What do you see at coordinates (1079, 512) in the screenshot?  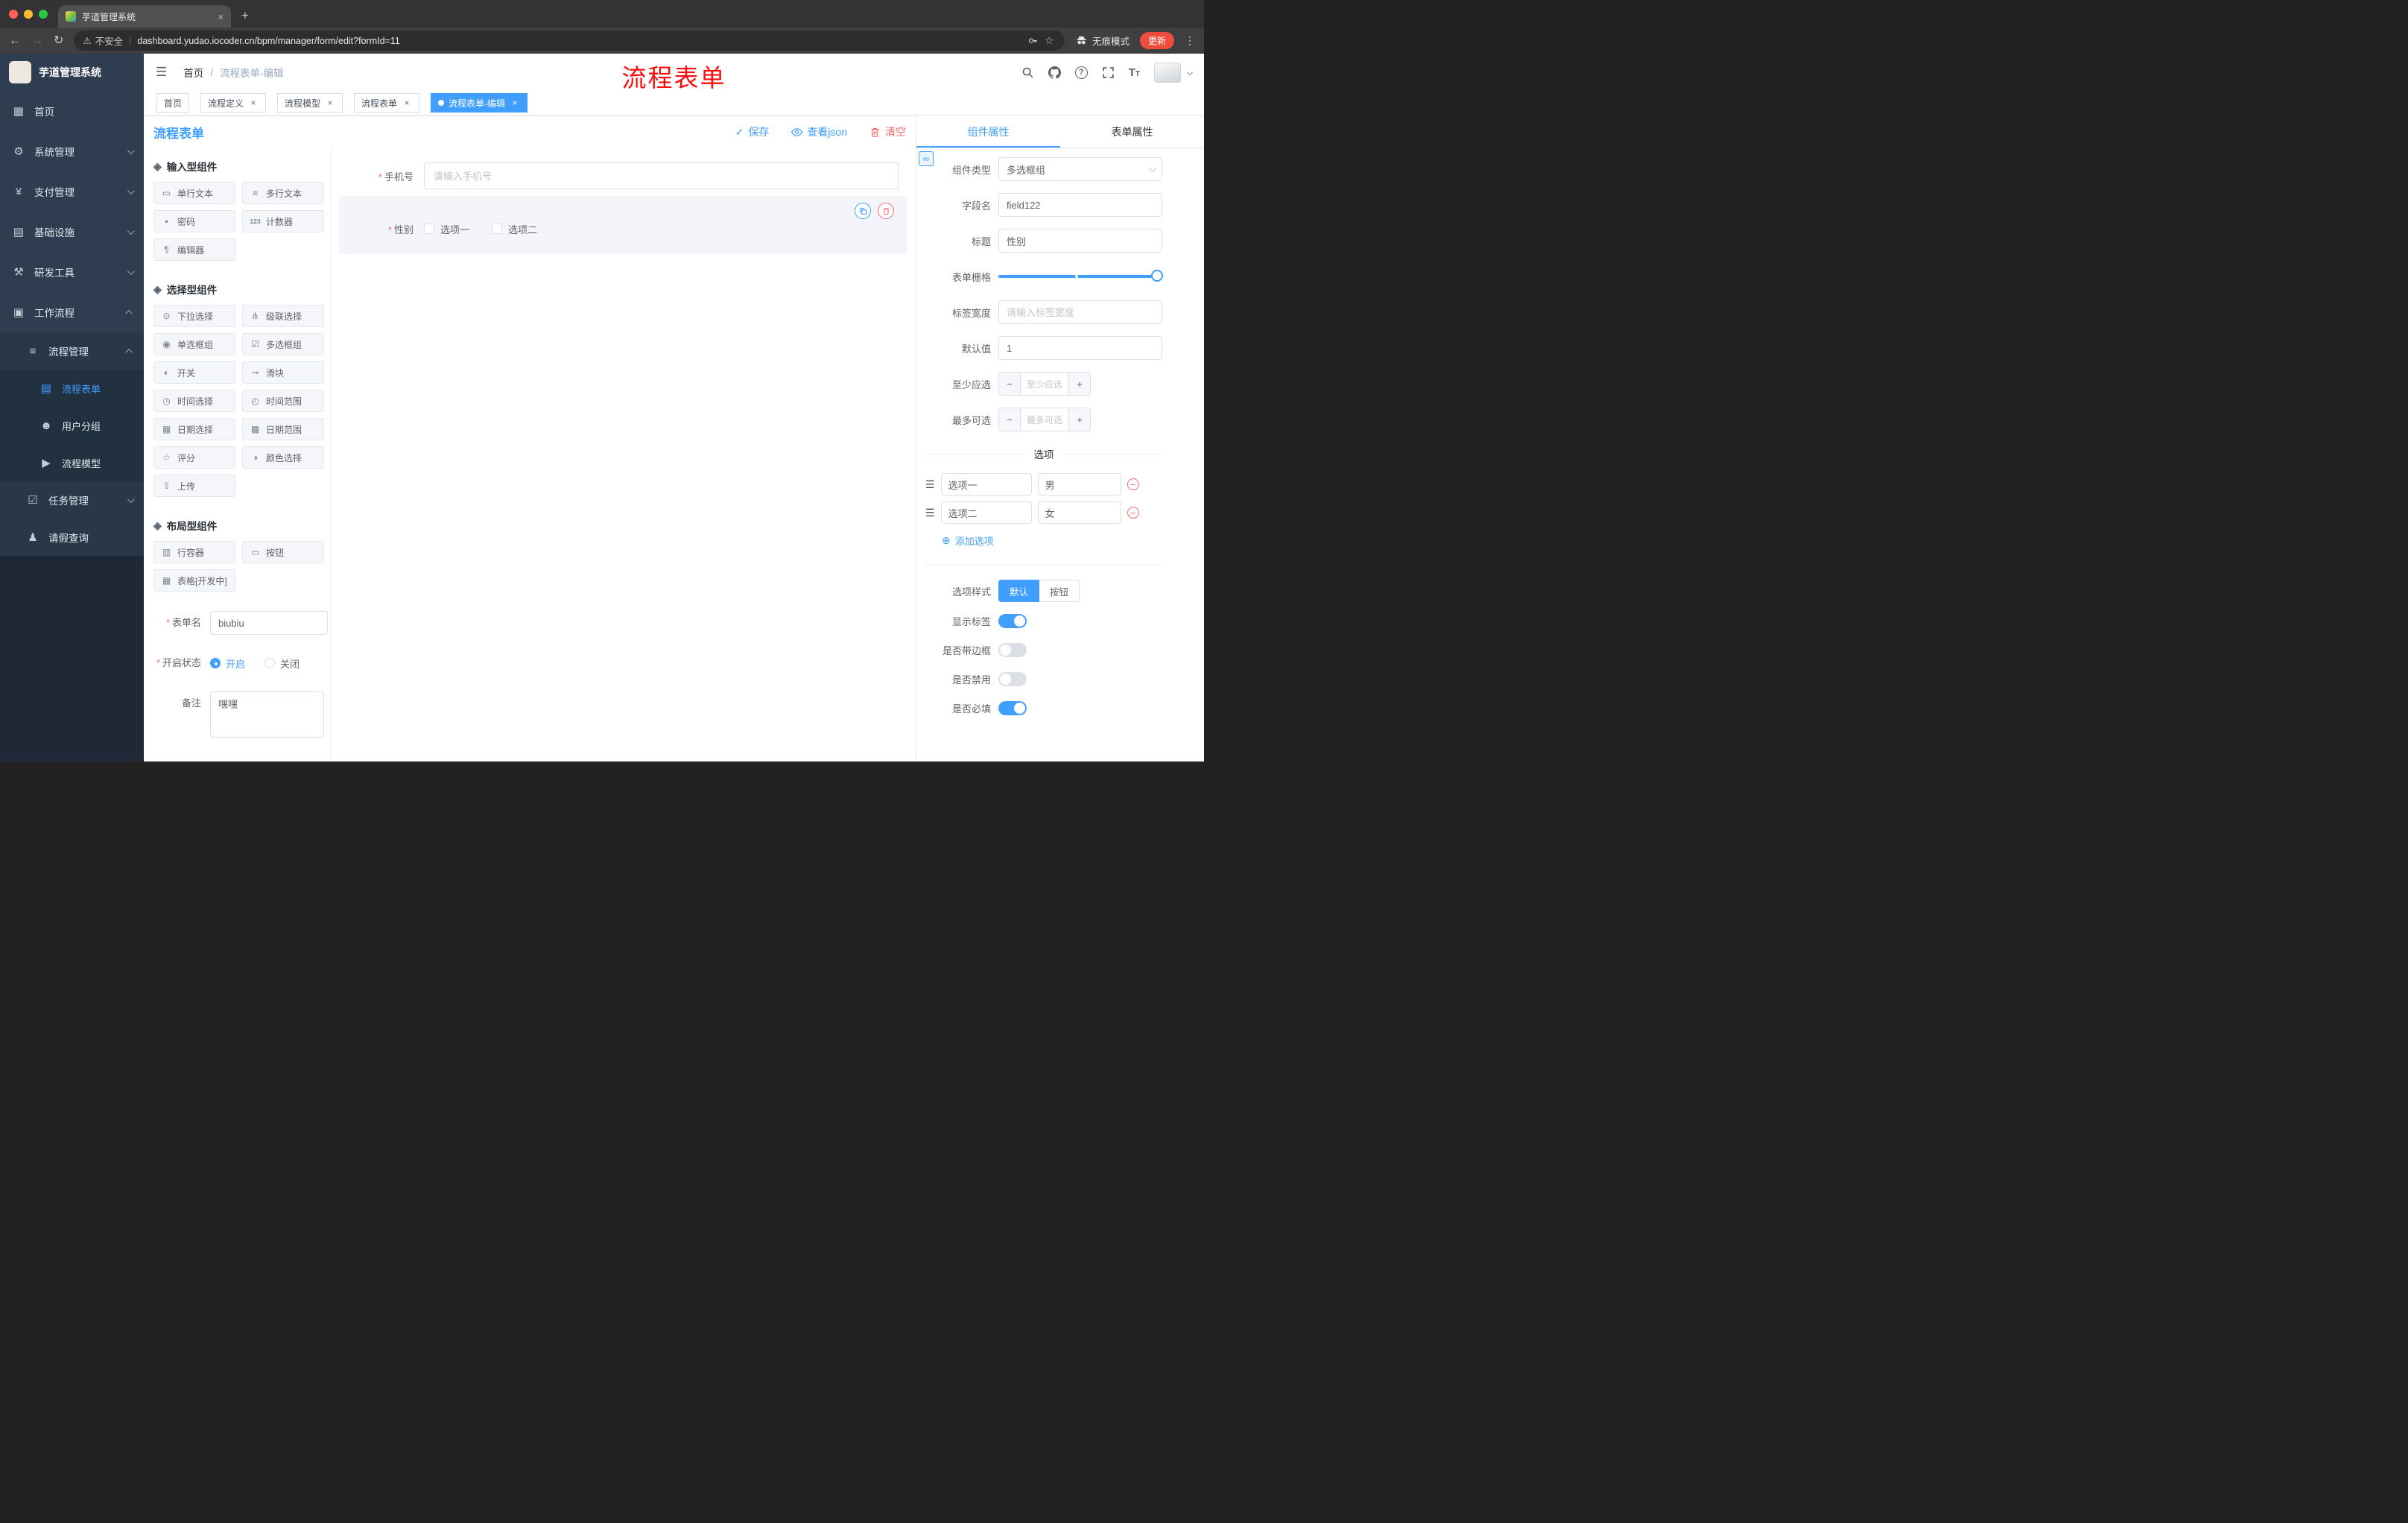 I see `option-2-value-input` at bounding box center [1079, 512].